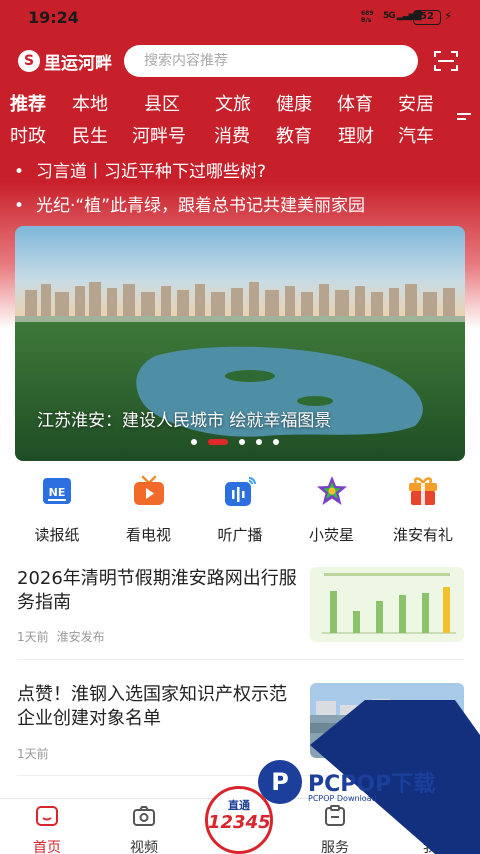 Image resolution: width=480 pixels, height=854 pixels. Describe the element at coordinates (57, 535) in the screenshot. I see `shortcut-label: 读报纸` at that location.